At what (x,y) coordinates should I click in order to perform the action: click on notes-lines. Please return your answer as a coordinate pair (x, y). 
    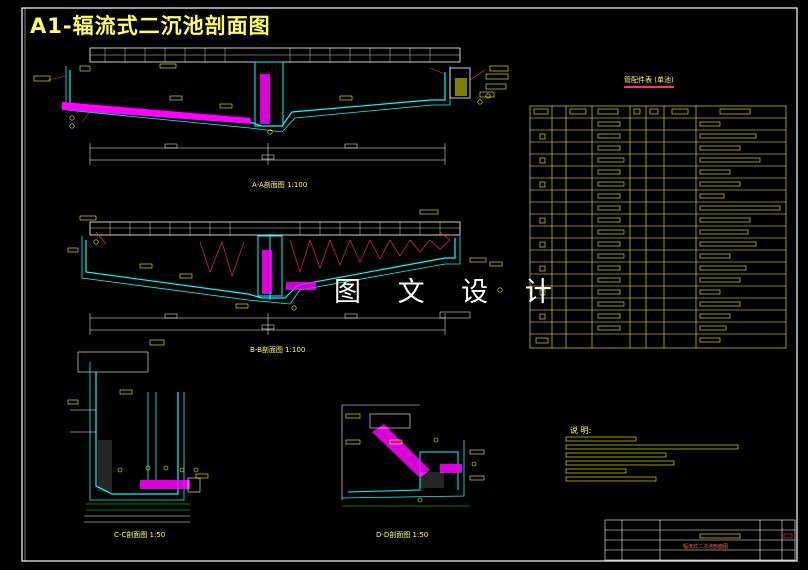
    Looking at the image, I should click on (652, 459).